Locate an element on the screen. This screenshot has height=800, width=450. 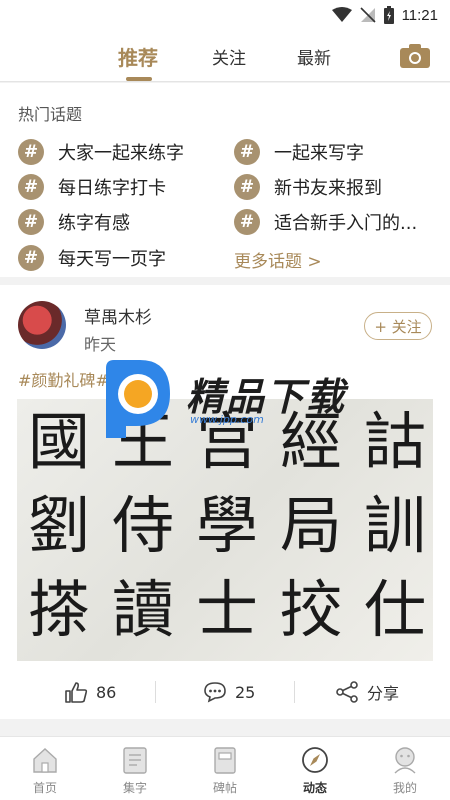
topic-item: # 练字有感 is located at coordinates (74, 222).